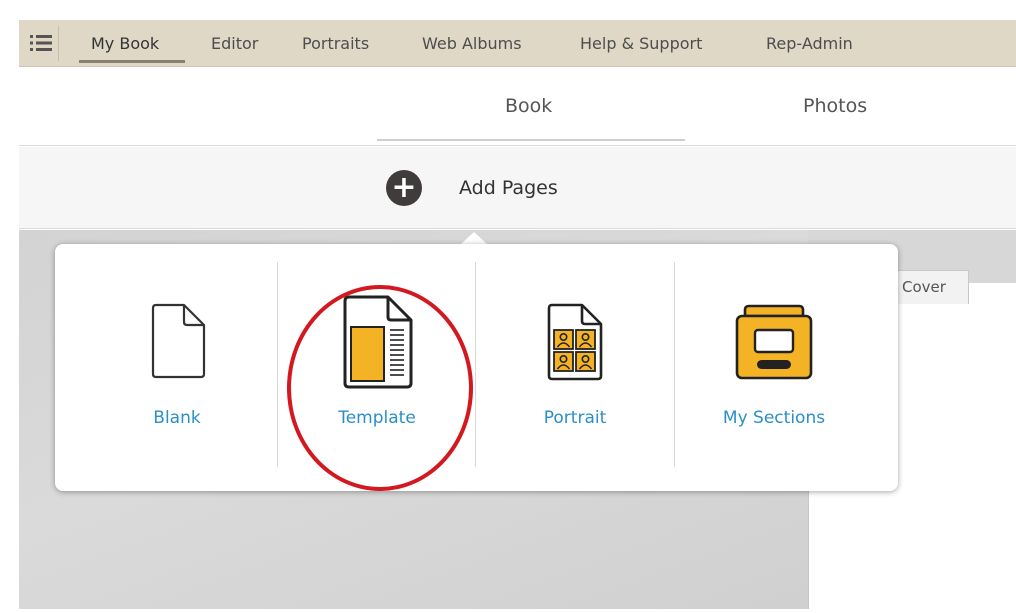  I want to click on option-portrait-label: Portrait, so click(575, 418).